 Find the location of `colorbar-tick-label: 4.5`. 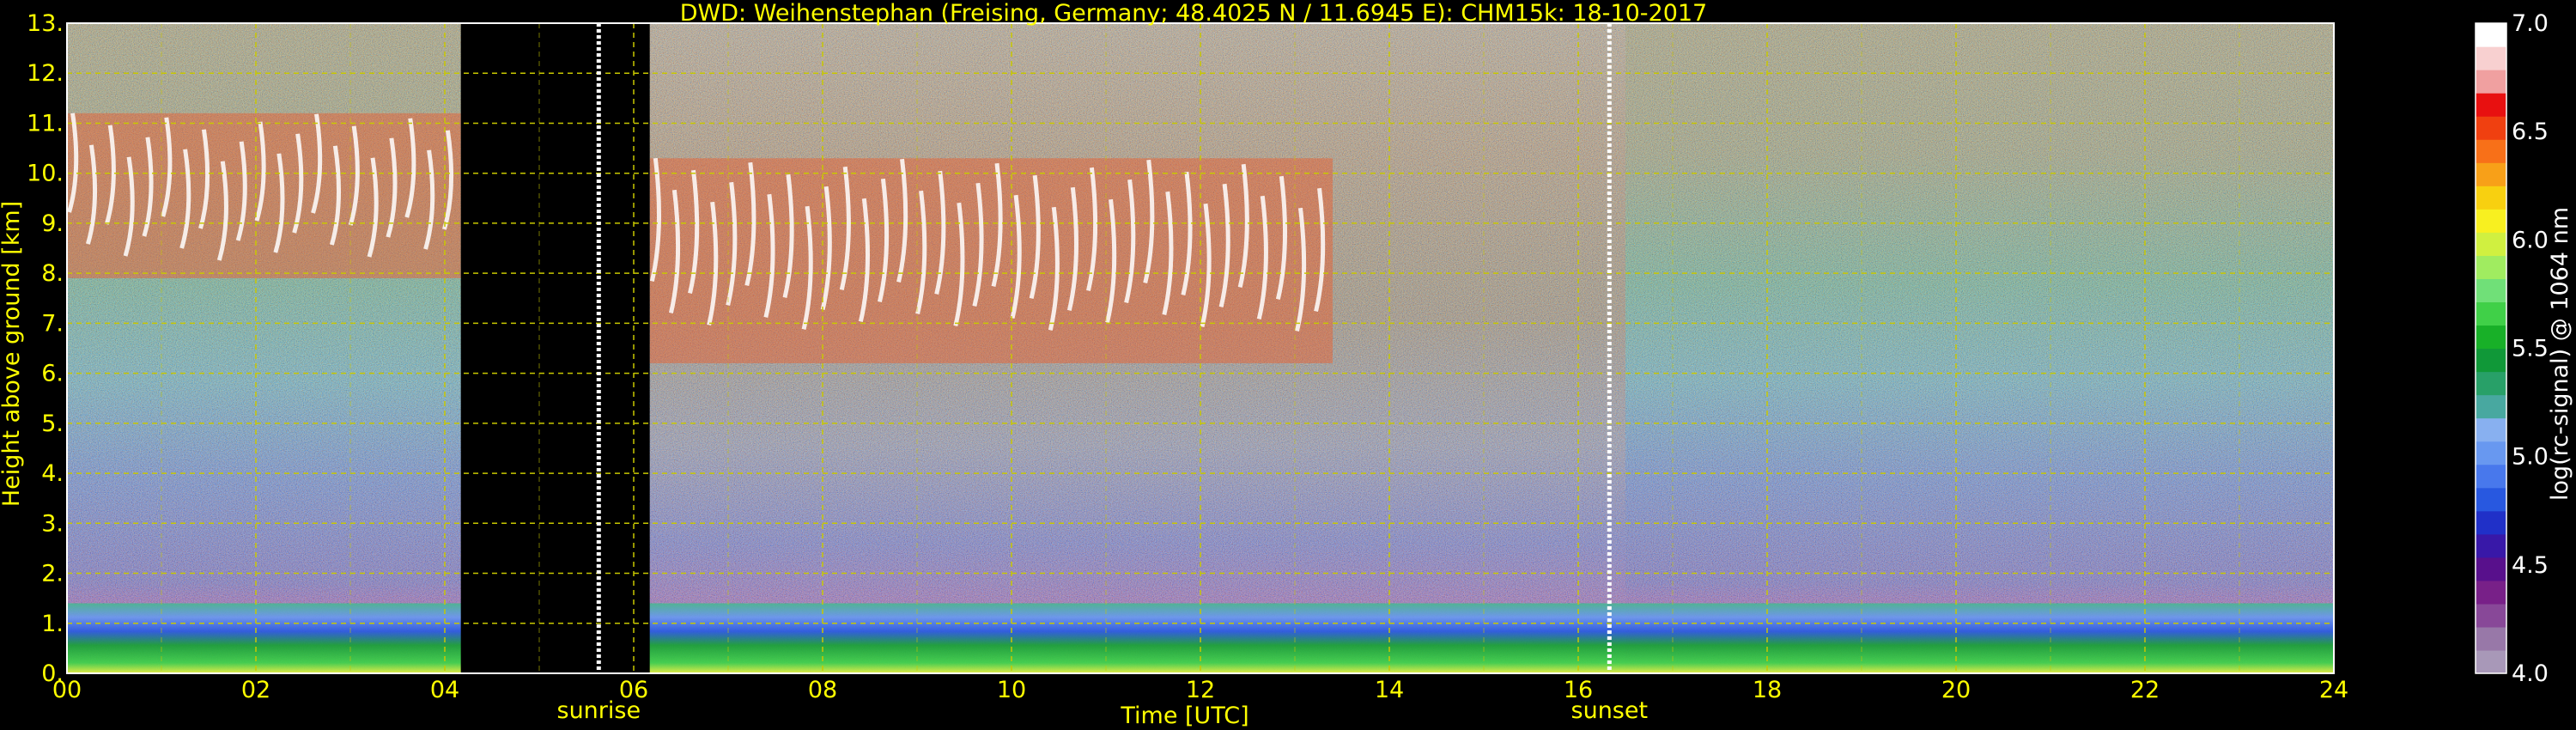

colorbar-tick-label: 4.5 is located at coordinates (2530, 565).